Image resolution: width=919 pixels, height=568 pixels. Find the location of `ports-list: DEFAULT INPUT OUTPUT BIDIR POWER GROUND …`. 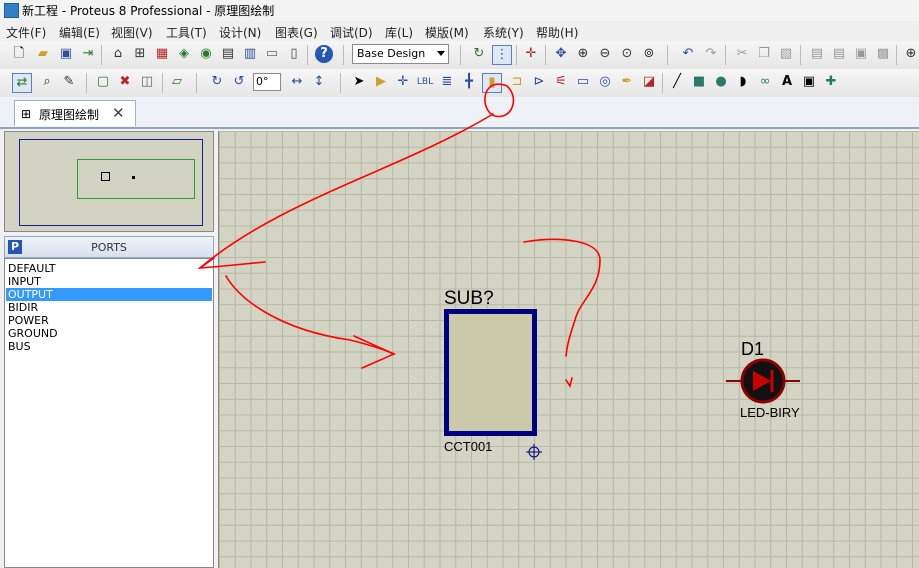

ports-list: DEFAULT INPUT OUTPUT BIDIR POWER GROUND … is located at coordinates (109, 413).